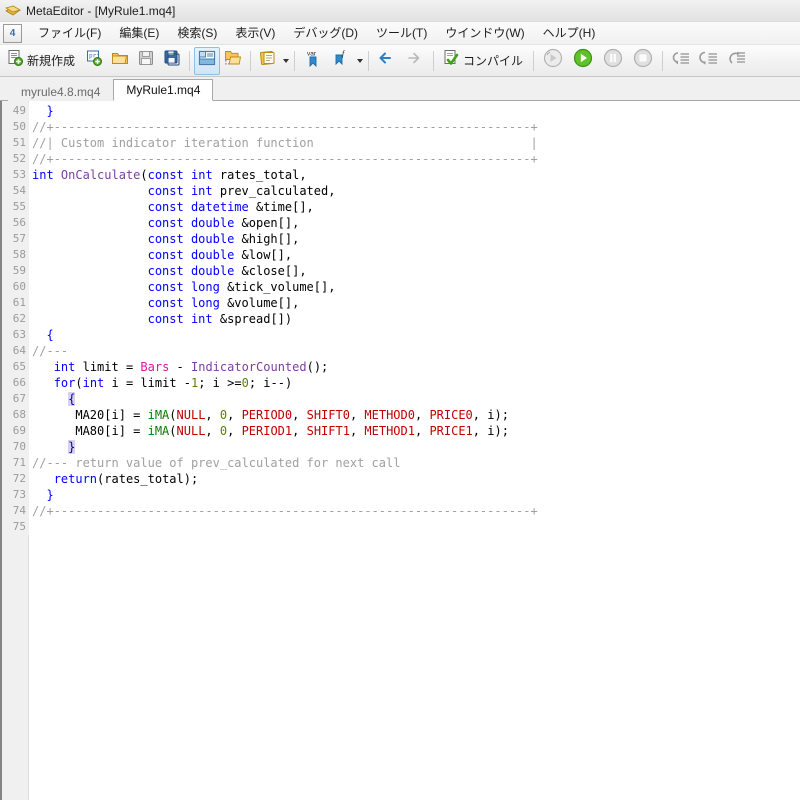 This screenshot has height=800, width=800. What do you see at coordinates (69, 33) in the screenshot?
I see `menu-file: ファイル(F)` at bounding box center [69, 33].